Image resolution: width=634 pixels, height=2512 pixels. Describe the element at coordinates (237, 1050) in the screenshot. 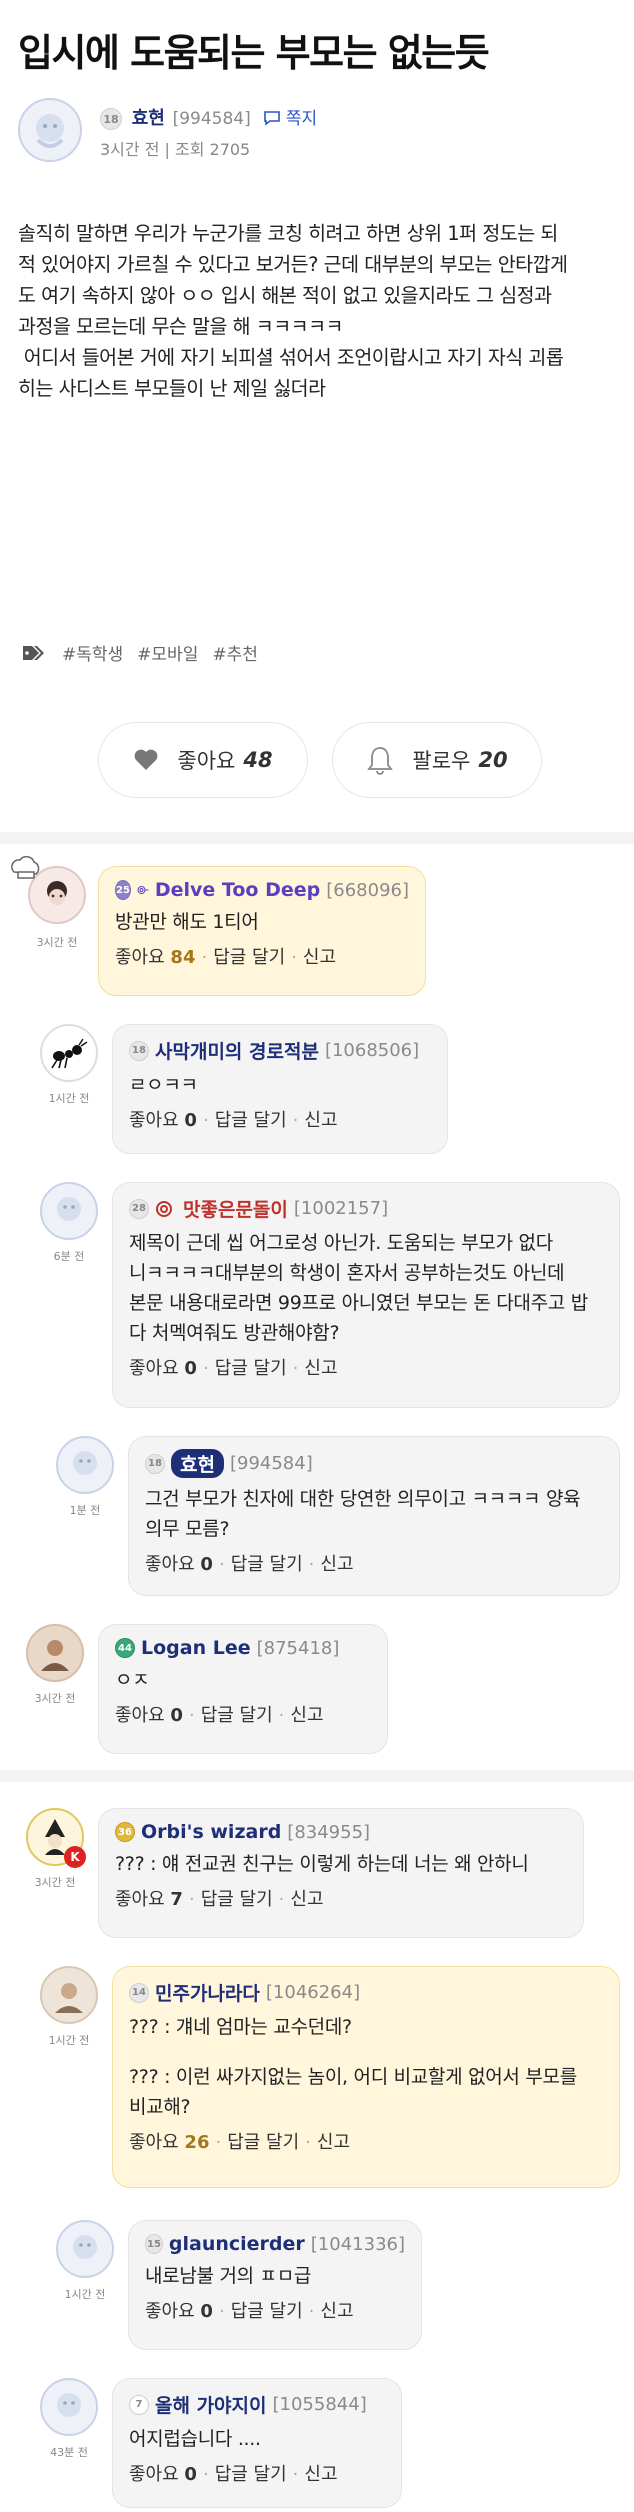

I see `comment-nickname: 사막개미의 경로적분` at that location.